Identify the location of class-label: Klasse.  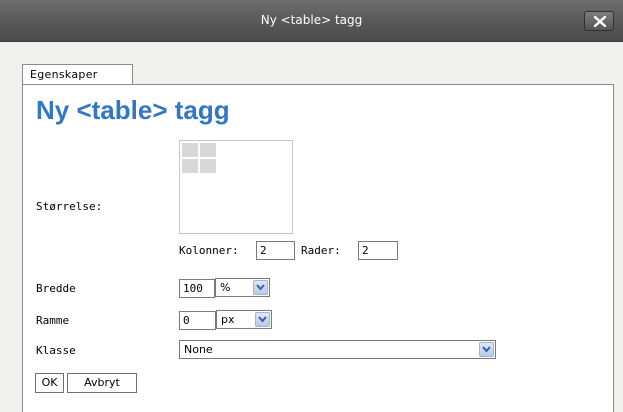
(56, 350).